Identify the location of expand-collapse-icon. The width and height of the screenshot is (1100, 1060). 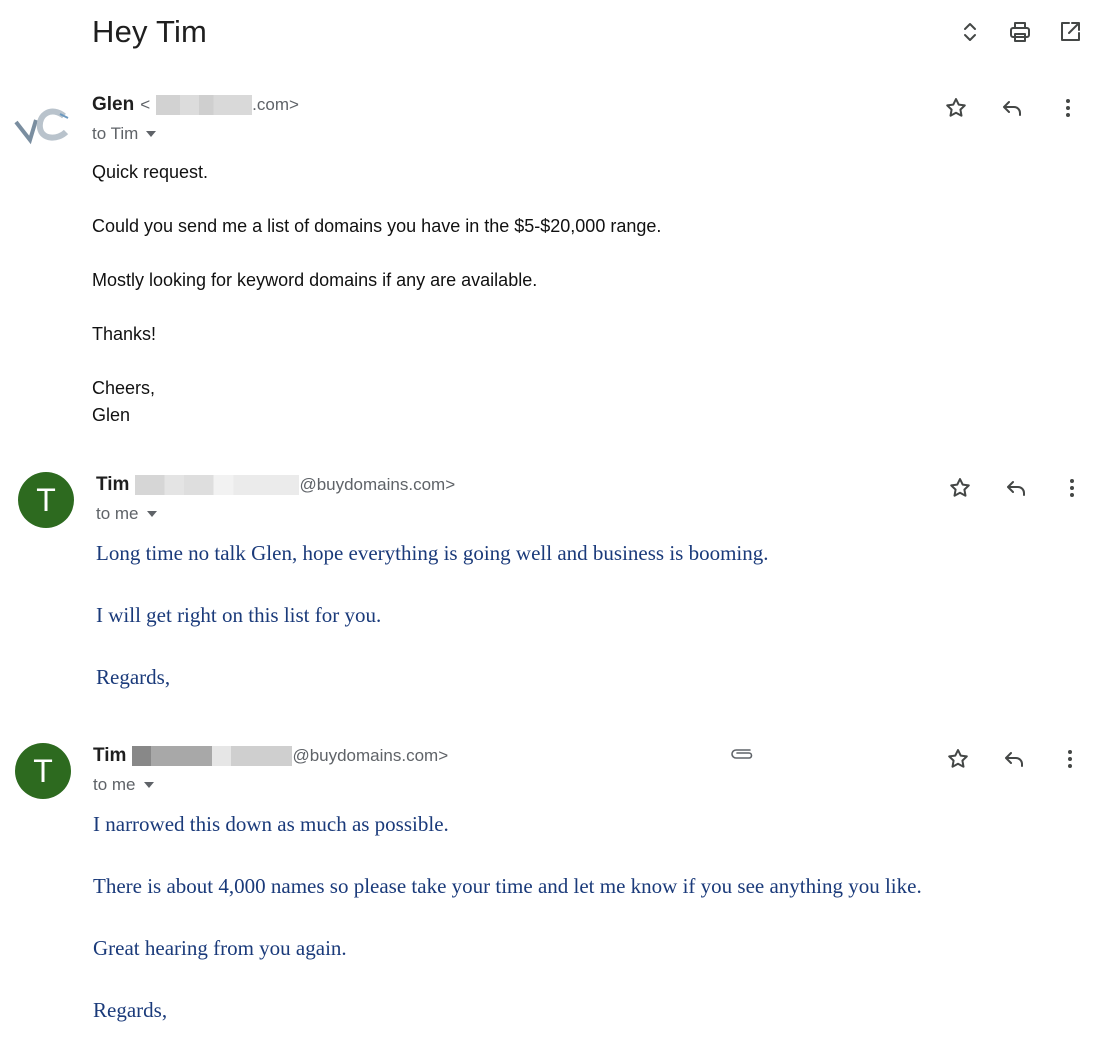
(970, 32).